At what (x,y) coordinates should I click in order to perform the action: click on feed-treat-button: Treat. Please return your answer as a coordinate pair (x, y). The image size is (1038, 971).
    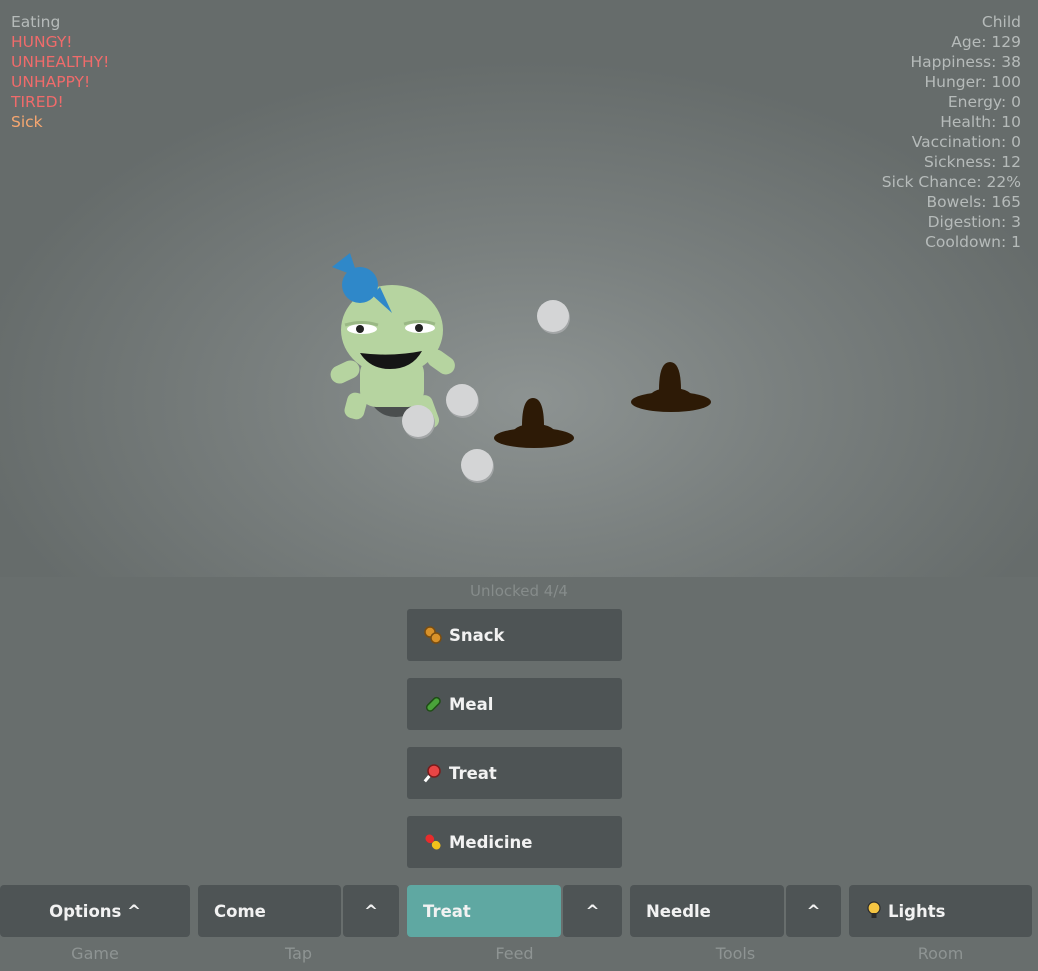
    Looking at the image, I should click on (484, 911).